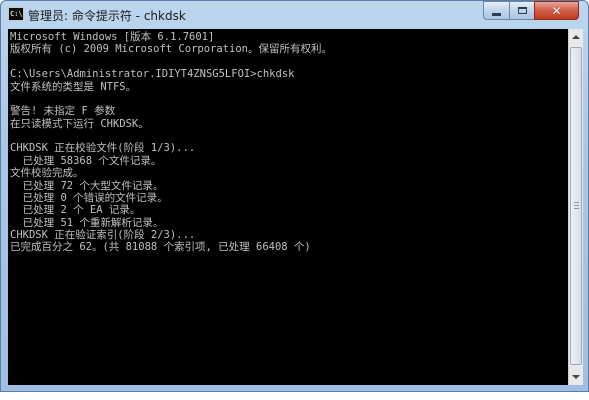 This screenshot has height=400, width=589. What do you see at coordinates (63, 111) in the screenshot?
I see `console-line: 警告! 未指定 F 参数` at bounding box center [63, 111].